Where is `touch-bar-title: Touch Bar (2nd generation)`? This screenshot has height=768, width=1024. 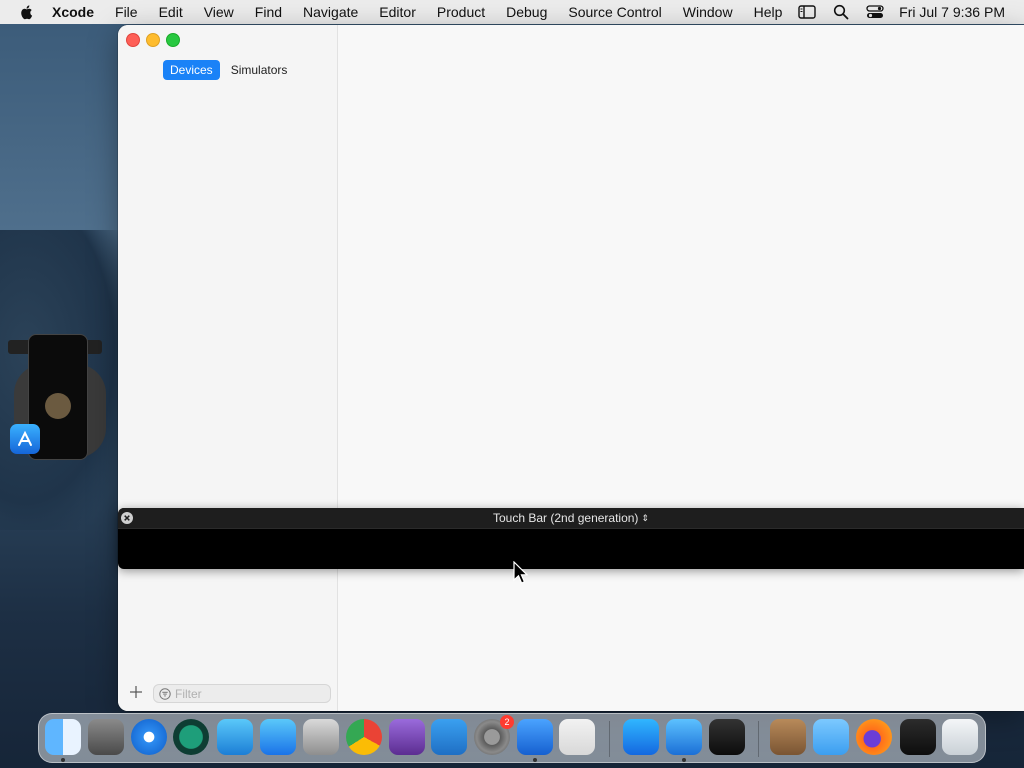
touch-bar-title: Touch Bar (2nd generation) is located at coordinates (566, 518).